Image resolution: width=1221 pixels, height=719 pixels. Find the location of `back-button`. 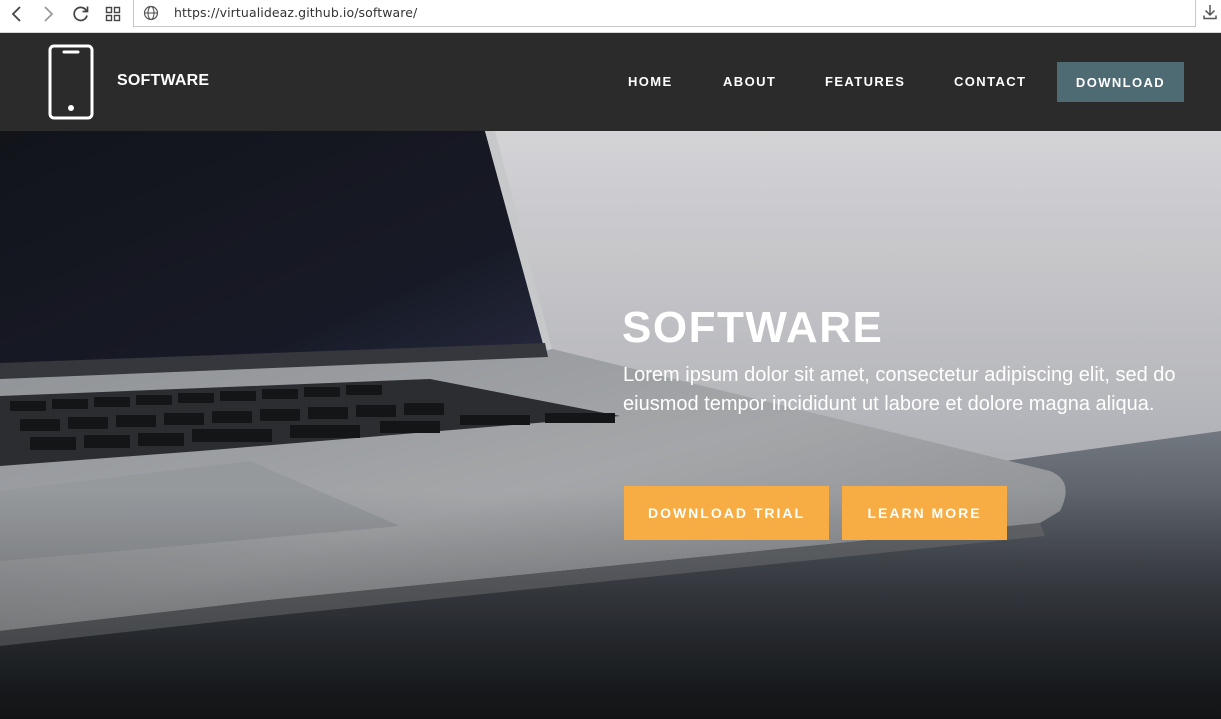

back-button is located at coordinates (17, 14).